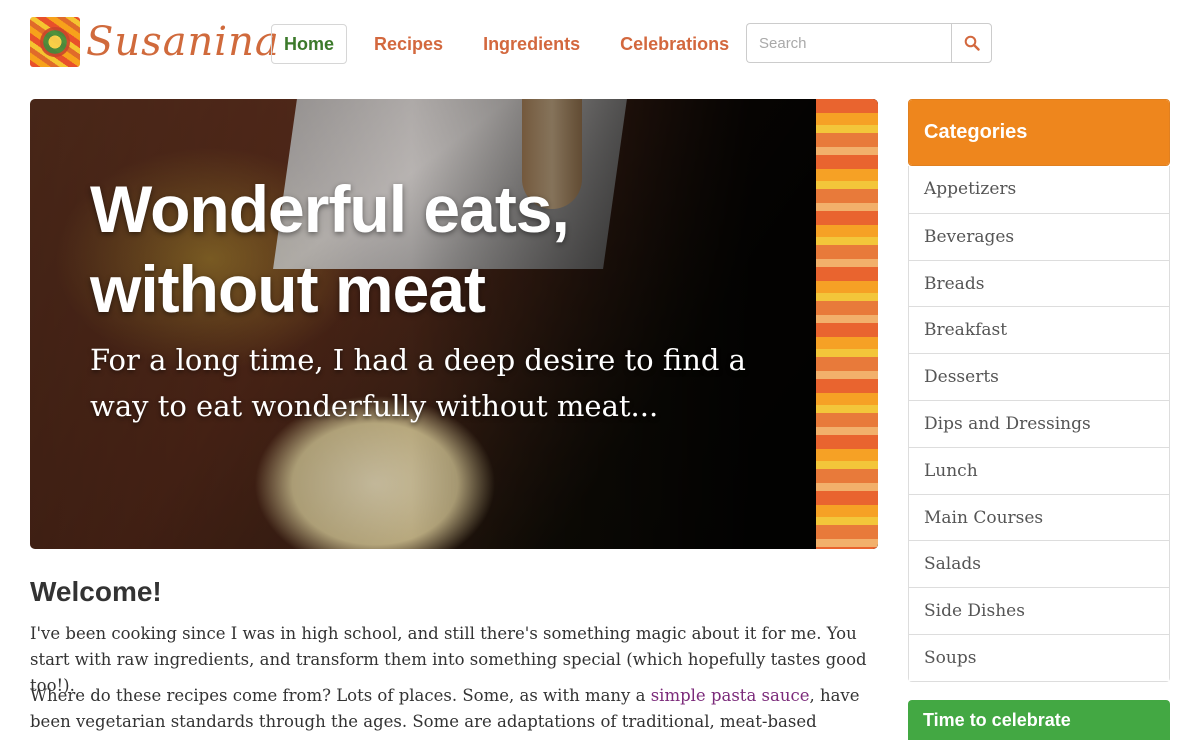  Describe the element at coordinates (1039, 189) in the screenshot. I see `category-appetizers: Appetizers` at that location.